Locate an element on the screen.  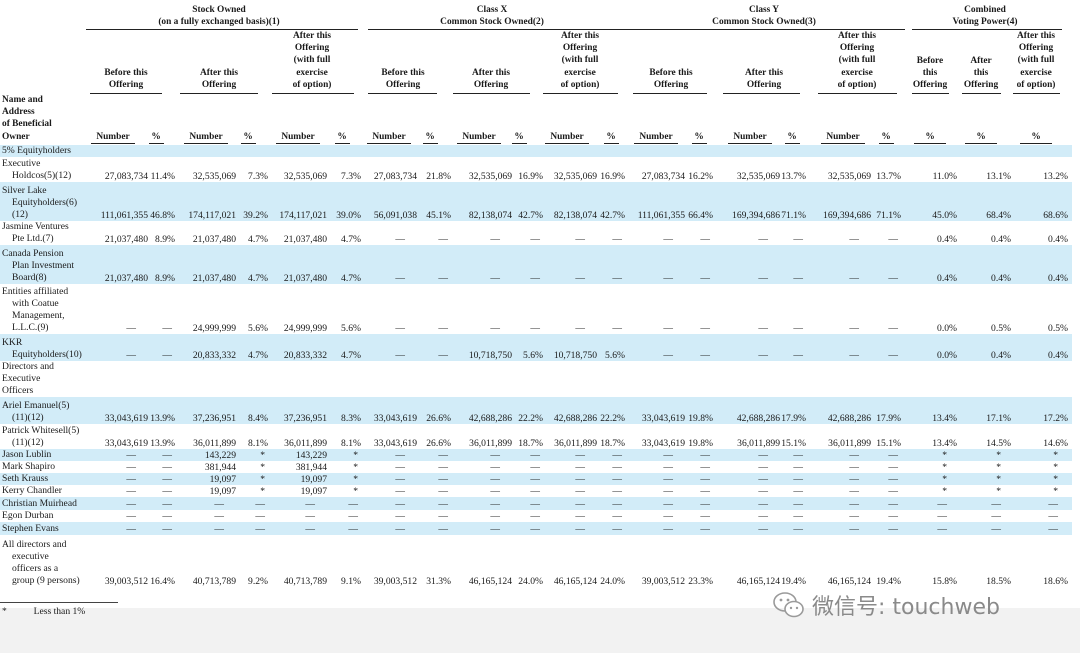
combined-before: Before is located at coordinates (930, 61).